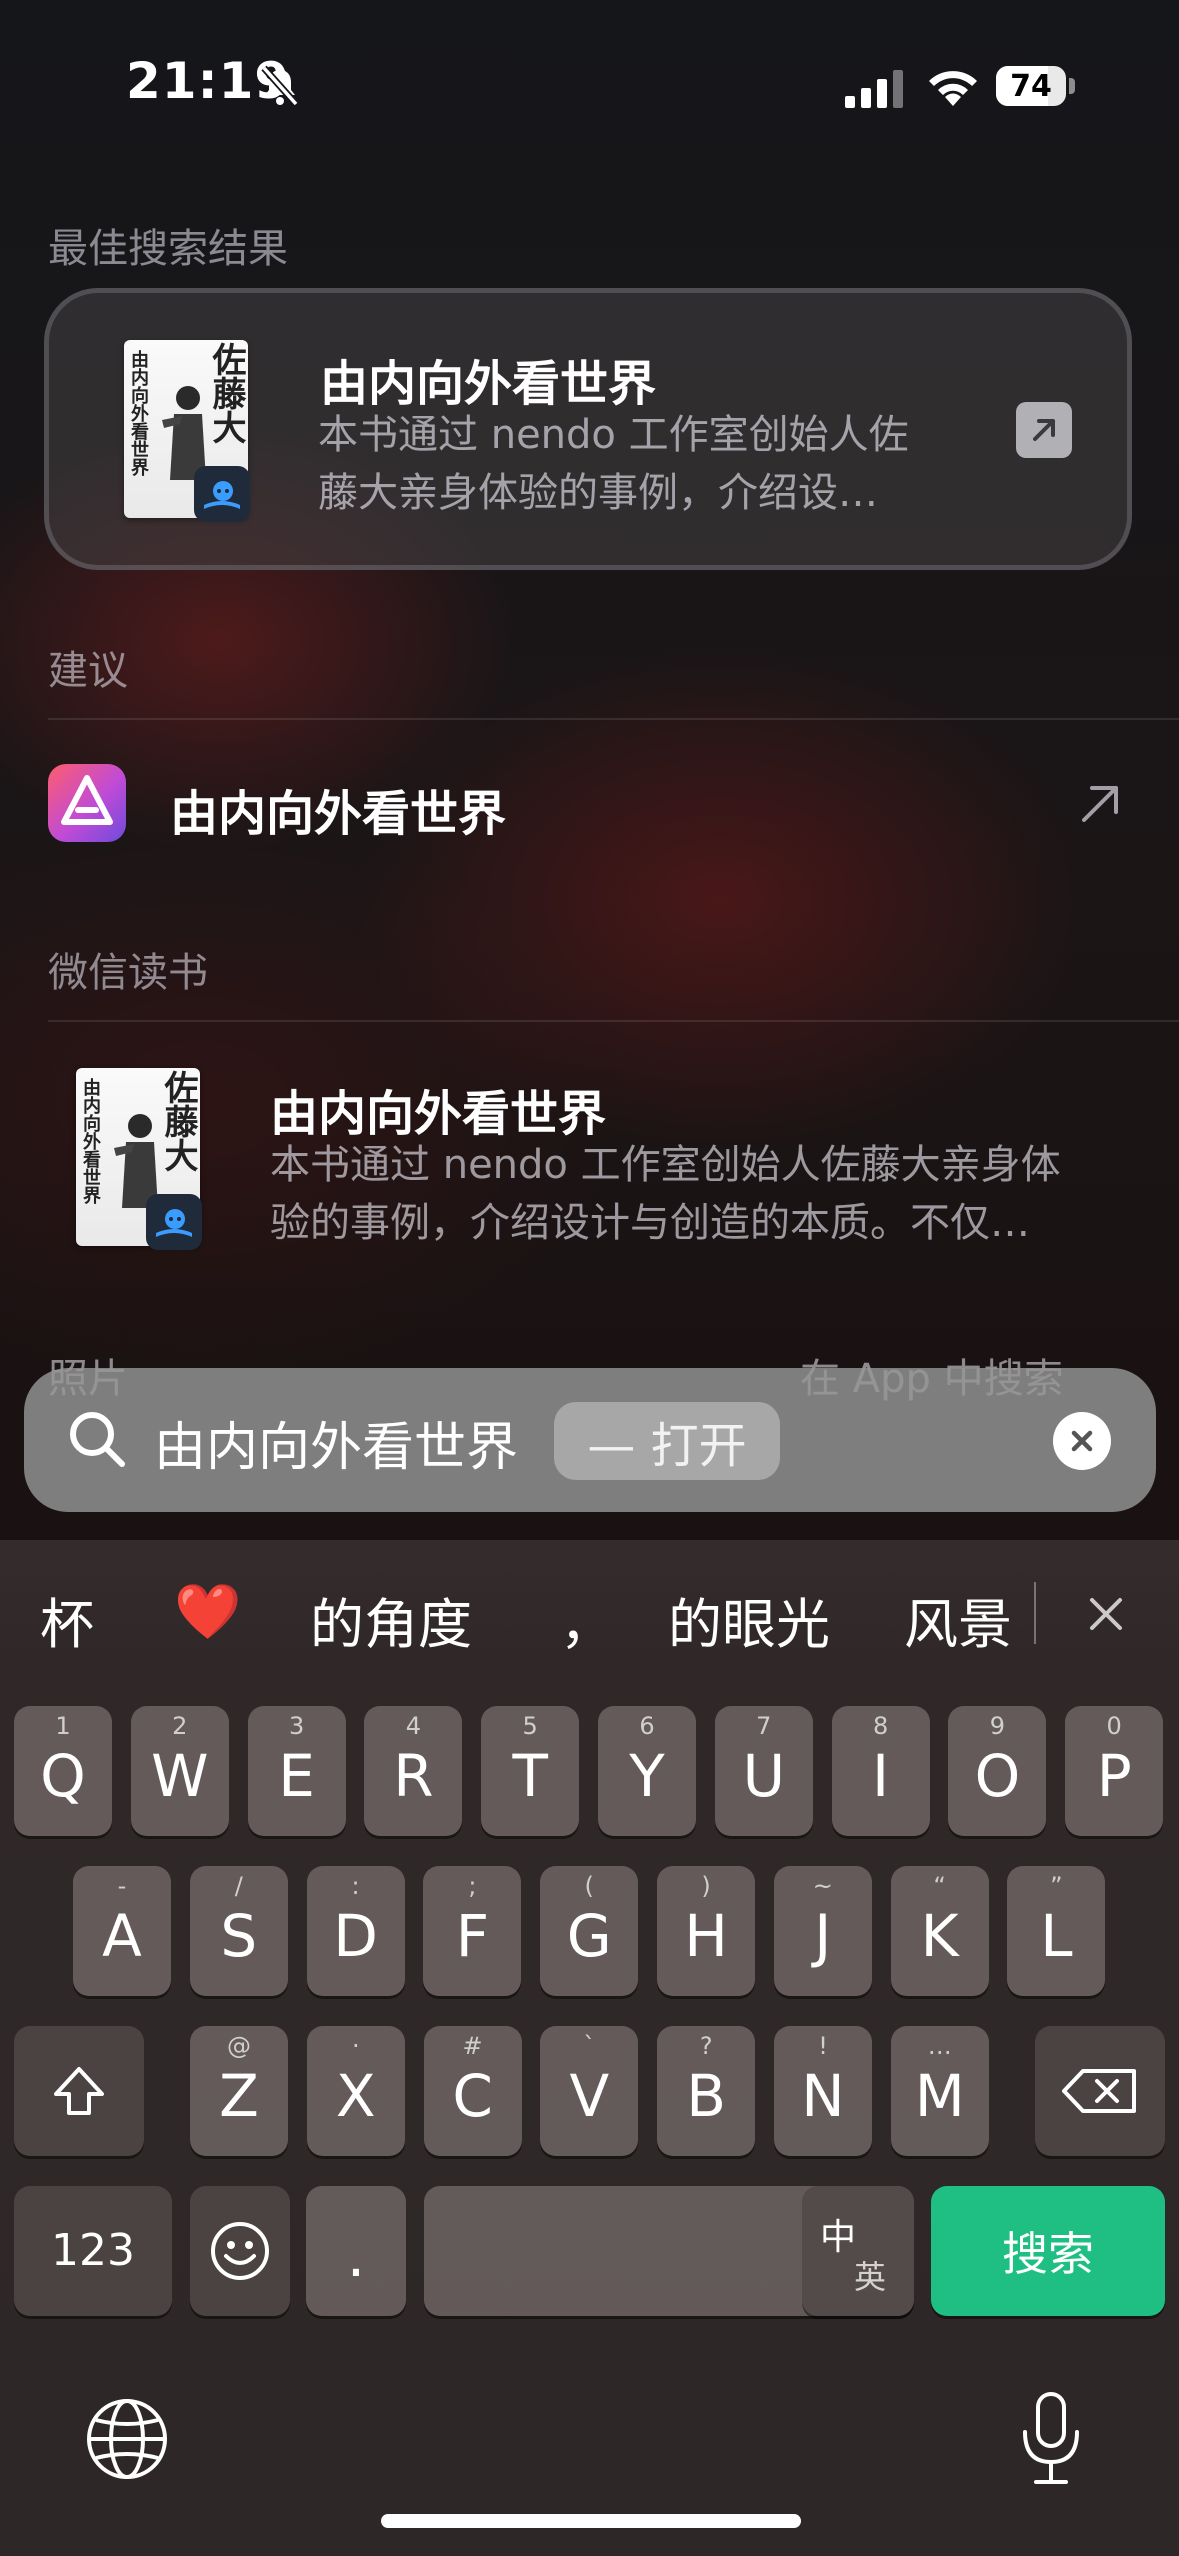 The image size is (1179, 2556). I want to click on key-label: N, so click(823, 2096).